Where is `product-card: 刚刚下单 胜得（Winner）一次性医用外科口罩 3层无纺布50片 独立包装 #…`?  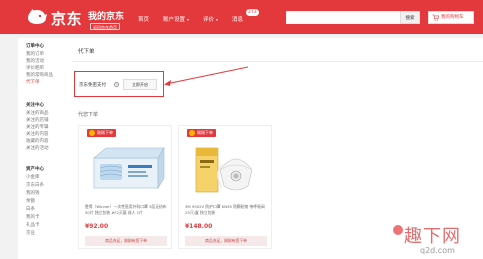 product-card: 刚刚下单 胜得（Winner）一次性医用外科口罩 3层无纺布50片 独立包装 #… is located at coordinates (125, 187).